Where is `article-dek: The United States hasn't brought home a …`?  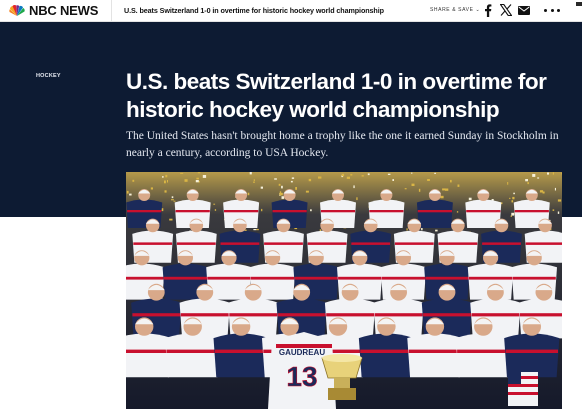 article-dek: The United States hasn't brought home a … is located at coordinates (342, 144).